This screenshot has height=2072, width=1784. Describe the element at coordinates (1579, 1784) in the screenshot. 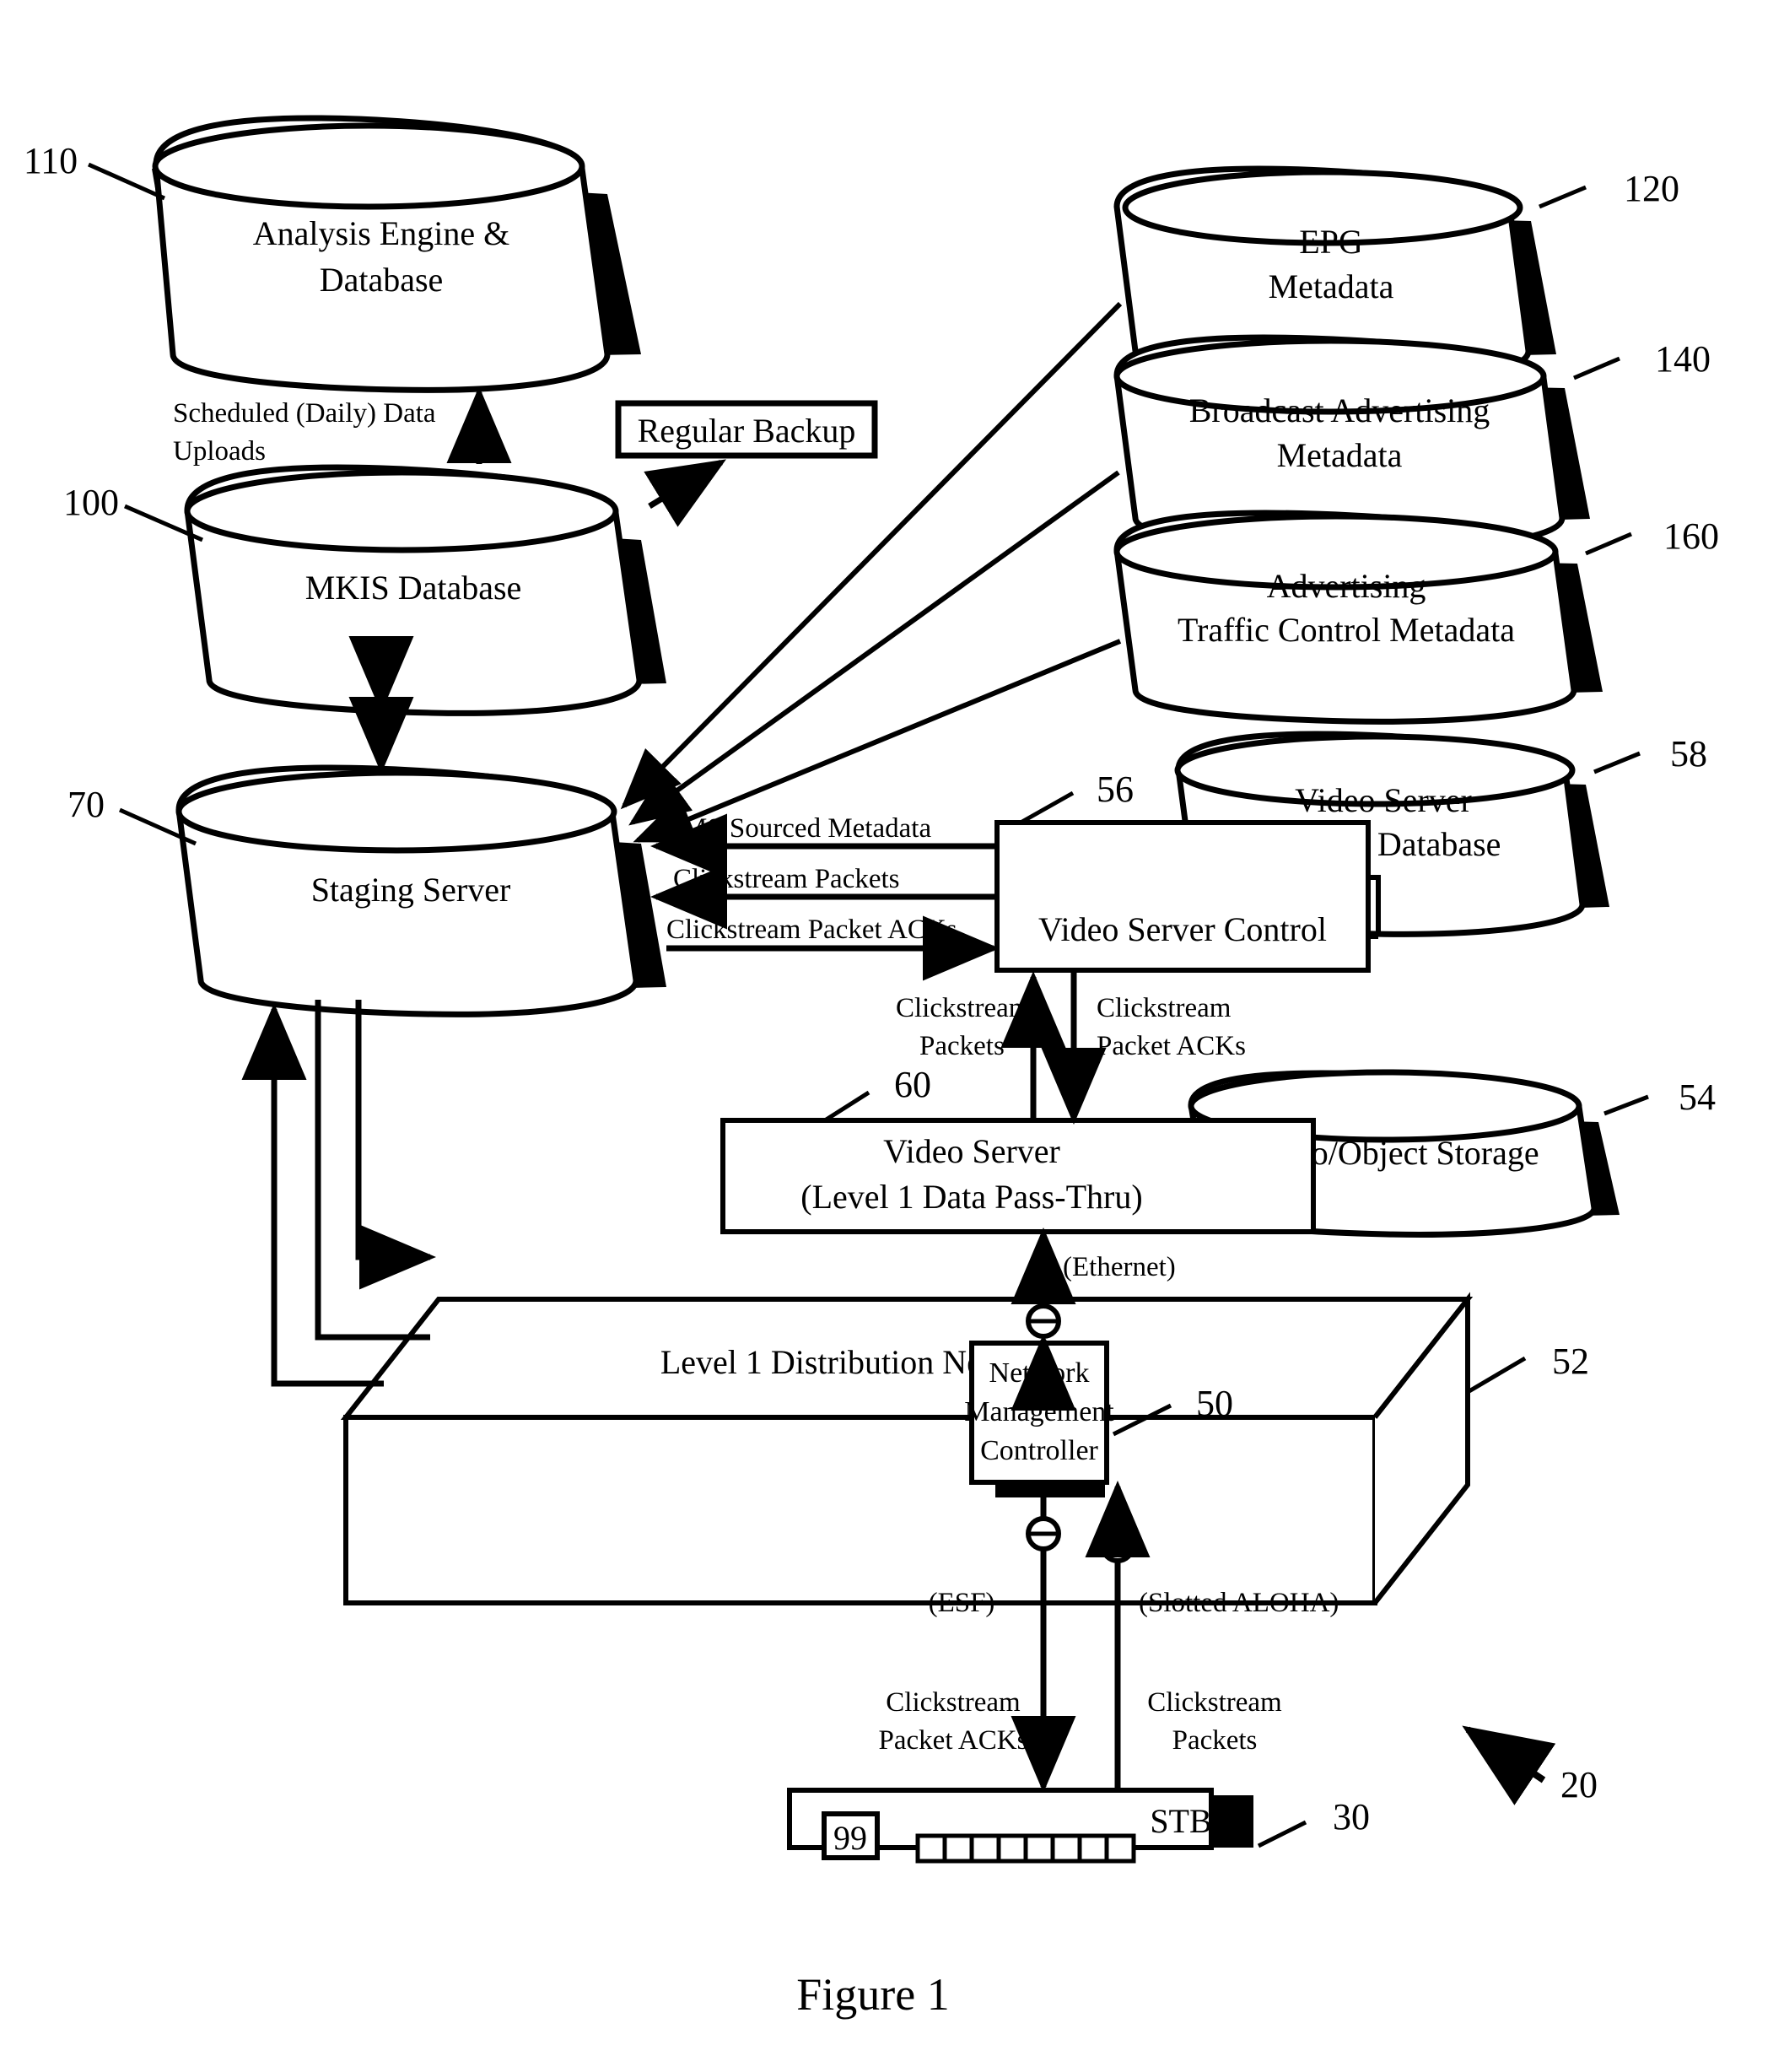

I see `ref-20: 20` at that location.